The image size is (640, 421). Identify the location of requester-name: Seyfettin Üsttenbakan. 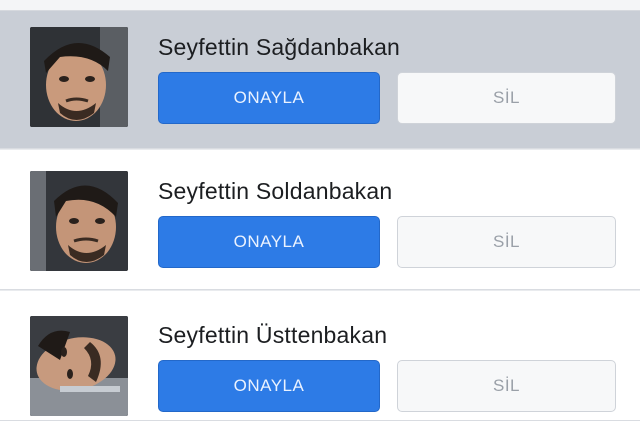
(272, 335).